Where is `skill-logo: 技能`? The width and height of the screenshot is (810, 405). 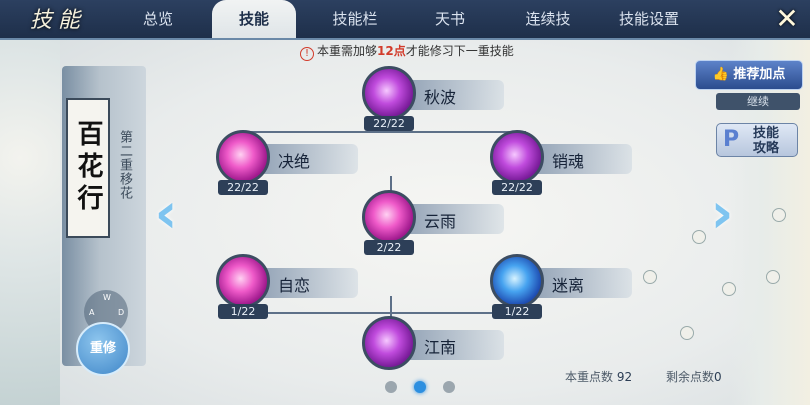
skill-logo: 技能 is located at coordinates (58, 20).